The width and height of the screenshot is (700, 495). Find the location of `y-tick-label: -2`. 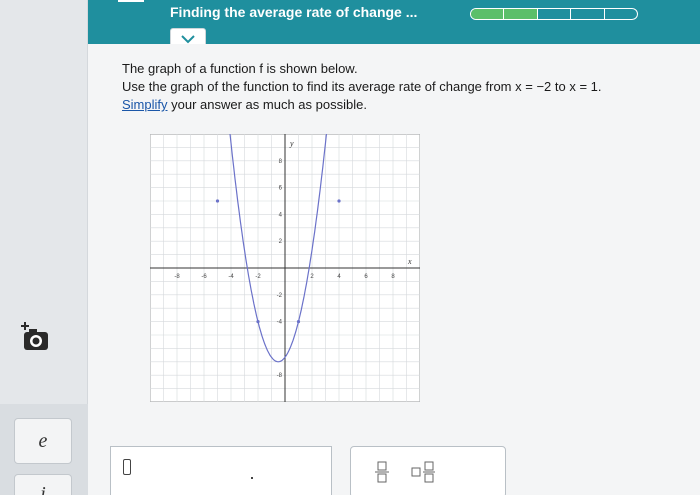

y-tick-label: -2 is located at coordinates (280, 296).